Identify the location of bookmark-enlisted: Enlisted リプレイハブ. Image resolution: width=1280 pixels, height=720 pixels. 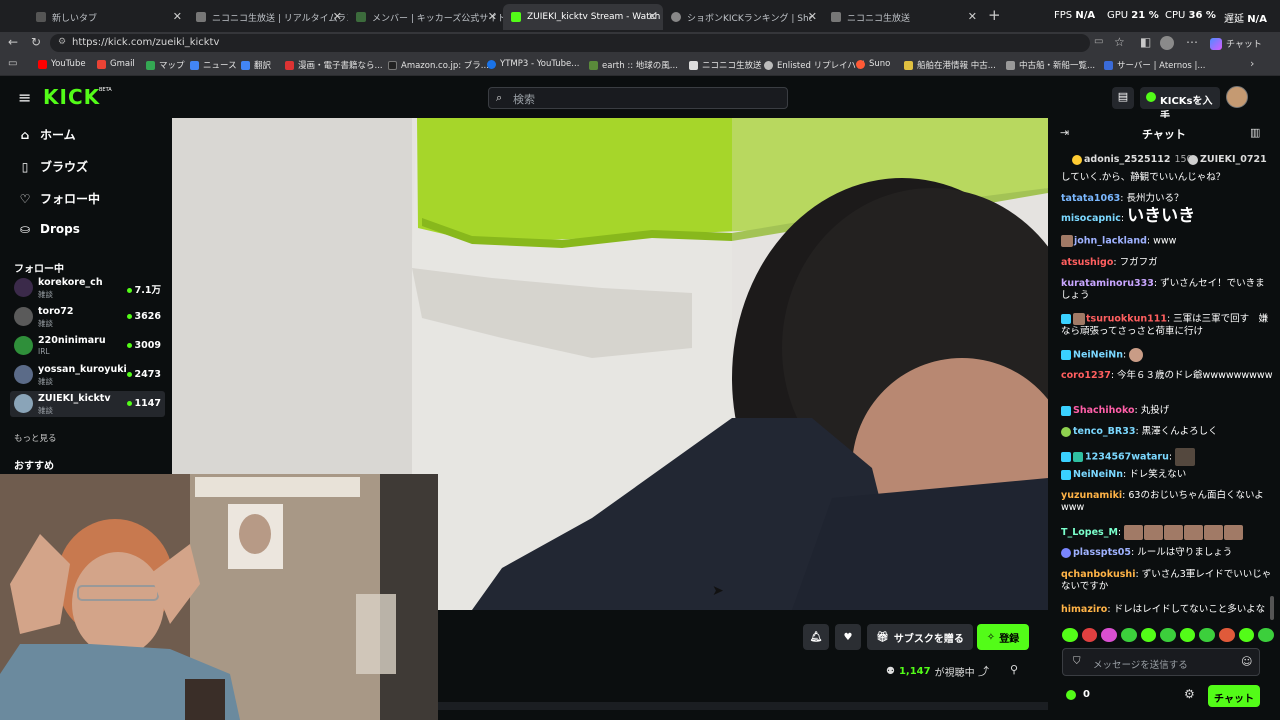
(814, 65).